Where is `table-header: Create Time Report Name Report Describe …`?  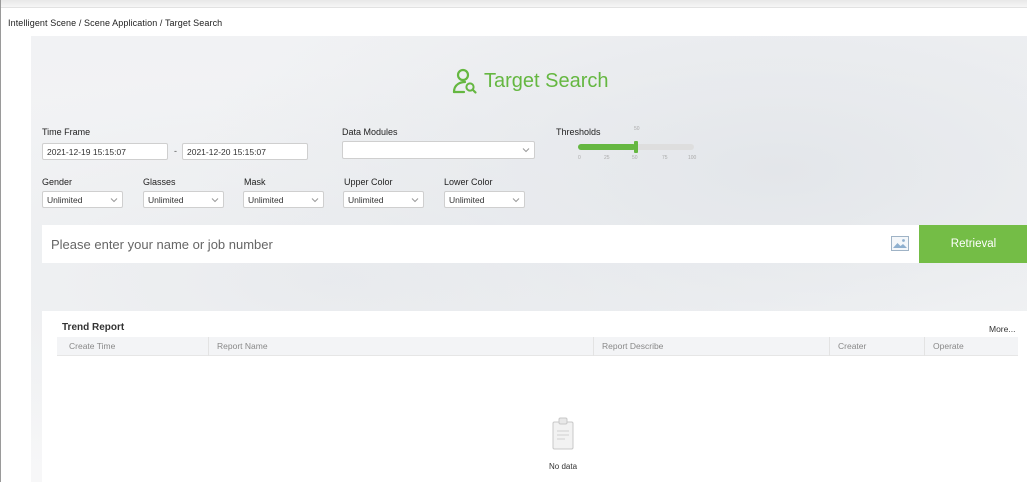
table-header: Create Time Report Name Report Describe … is located at coordinates (537, 346).